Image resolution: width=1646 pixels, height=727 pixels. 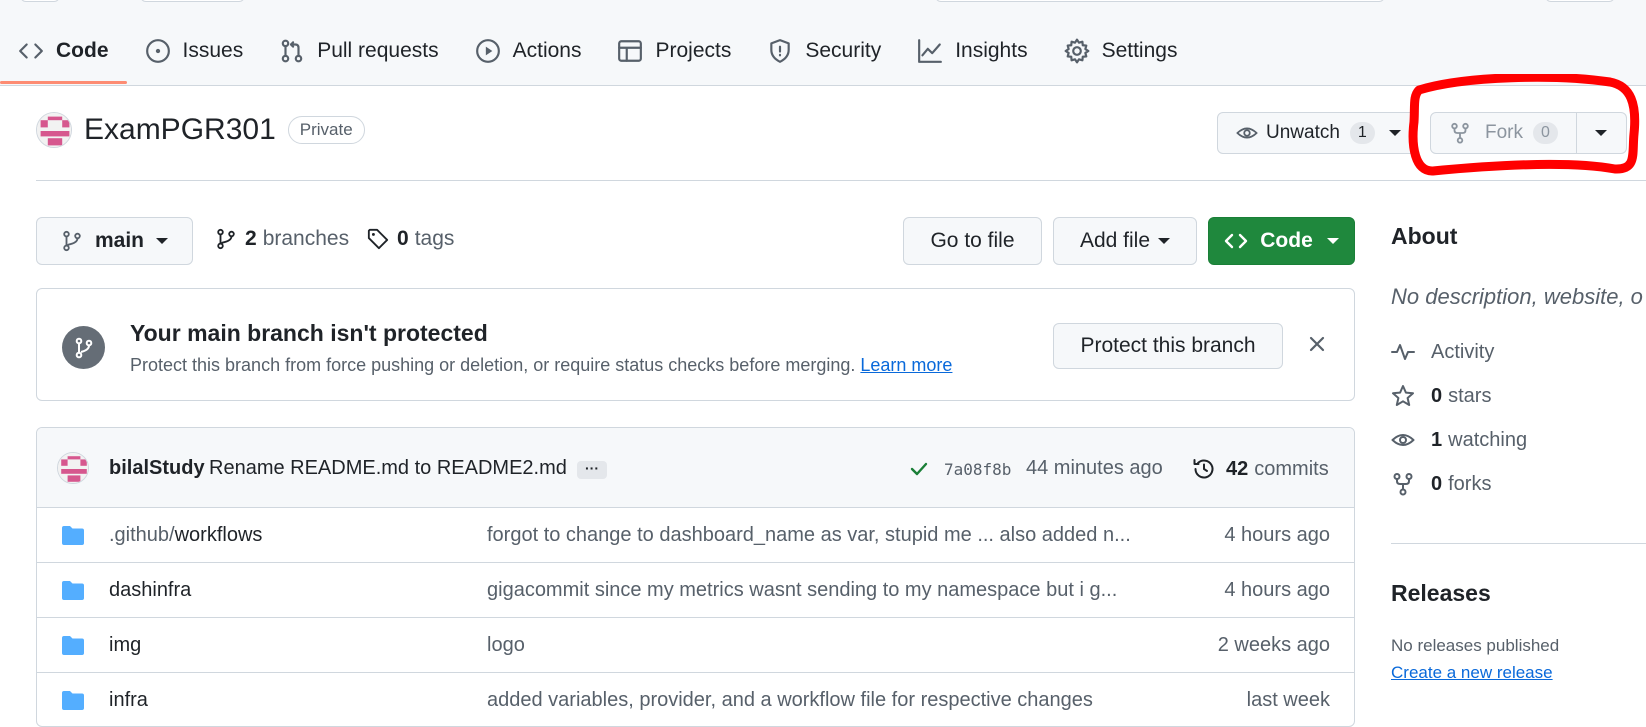 I want to click on releases-heading: Releases, so click(x=1441, y=593).